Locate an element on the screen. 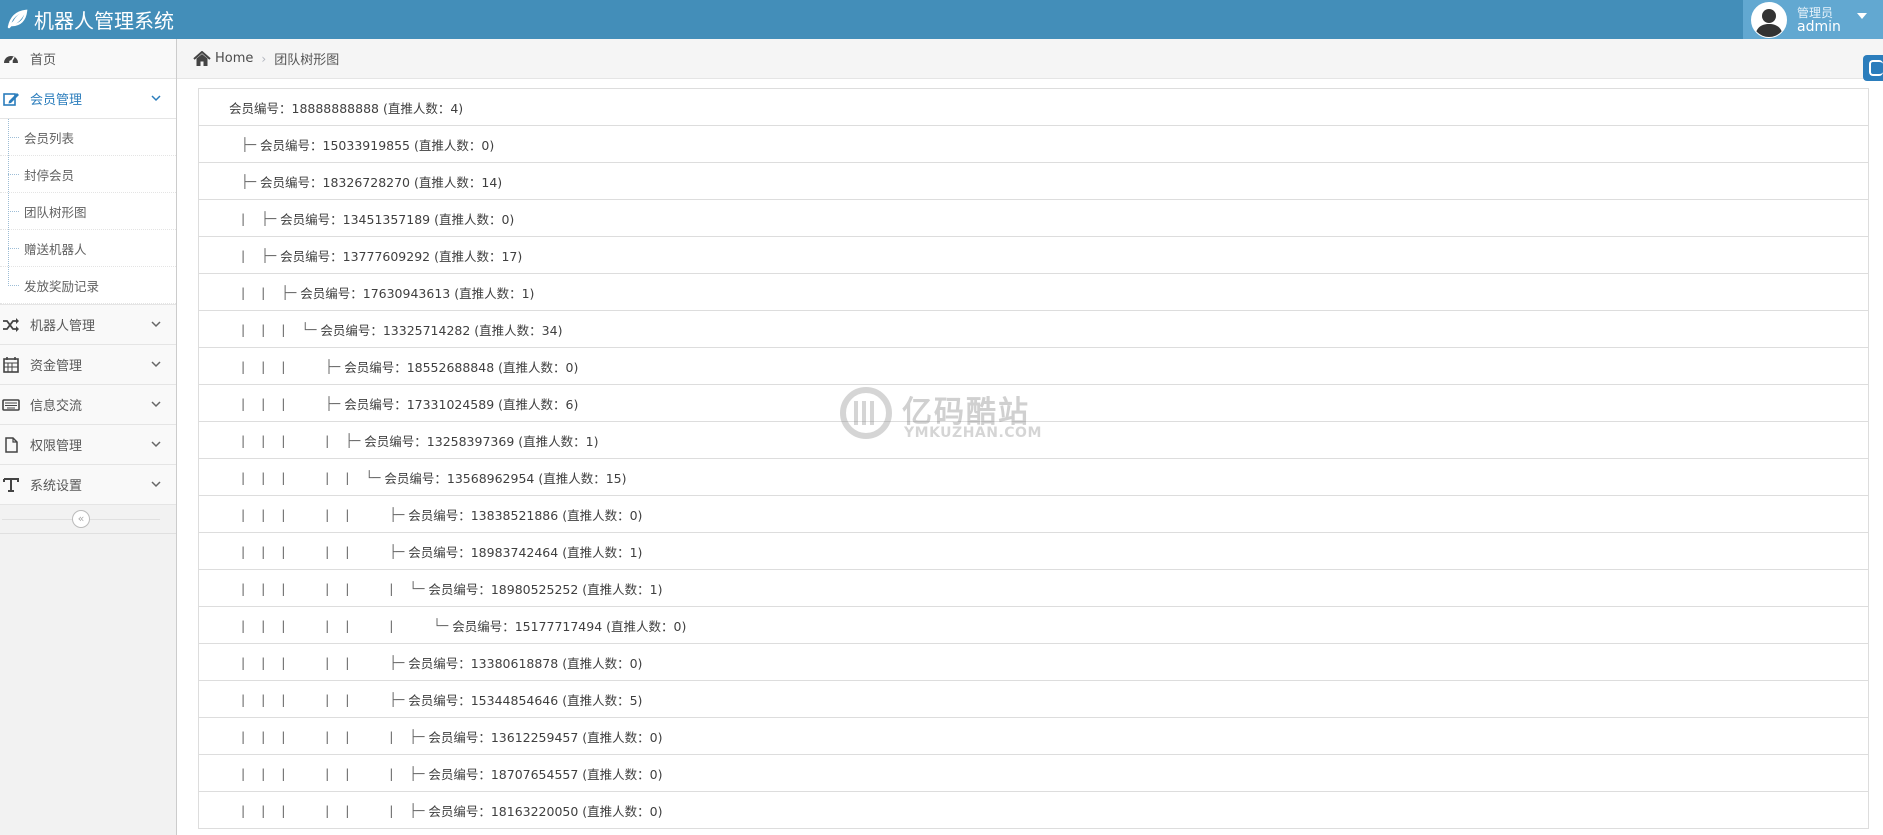 This screenshot has width=1883, height=835. tree-row: ├─ 会员编号：15033919855 (直推人数：0) is located at coordinates (1033, 144).